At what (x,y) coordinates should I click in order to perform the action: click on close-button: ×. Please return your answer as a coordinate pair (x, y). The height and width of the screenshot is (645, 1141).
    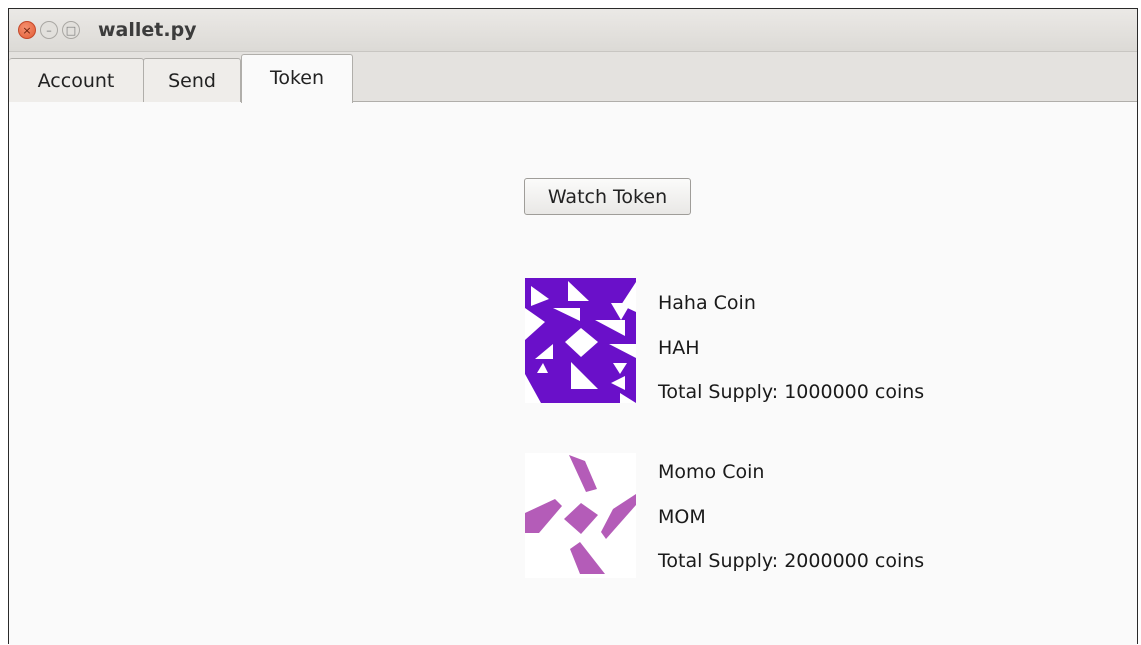
    Looking at the image, I should click on (27, 30).